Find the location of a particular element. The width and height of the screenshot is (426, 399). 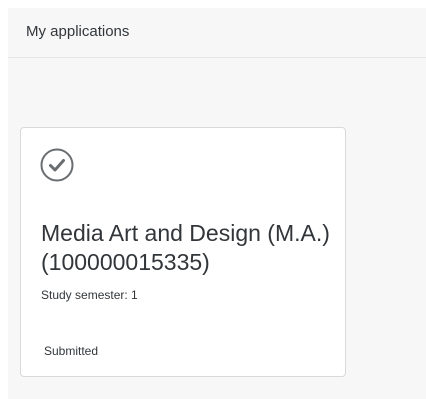

status-label: Submitted is located at coordinates (71, 351).